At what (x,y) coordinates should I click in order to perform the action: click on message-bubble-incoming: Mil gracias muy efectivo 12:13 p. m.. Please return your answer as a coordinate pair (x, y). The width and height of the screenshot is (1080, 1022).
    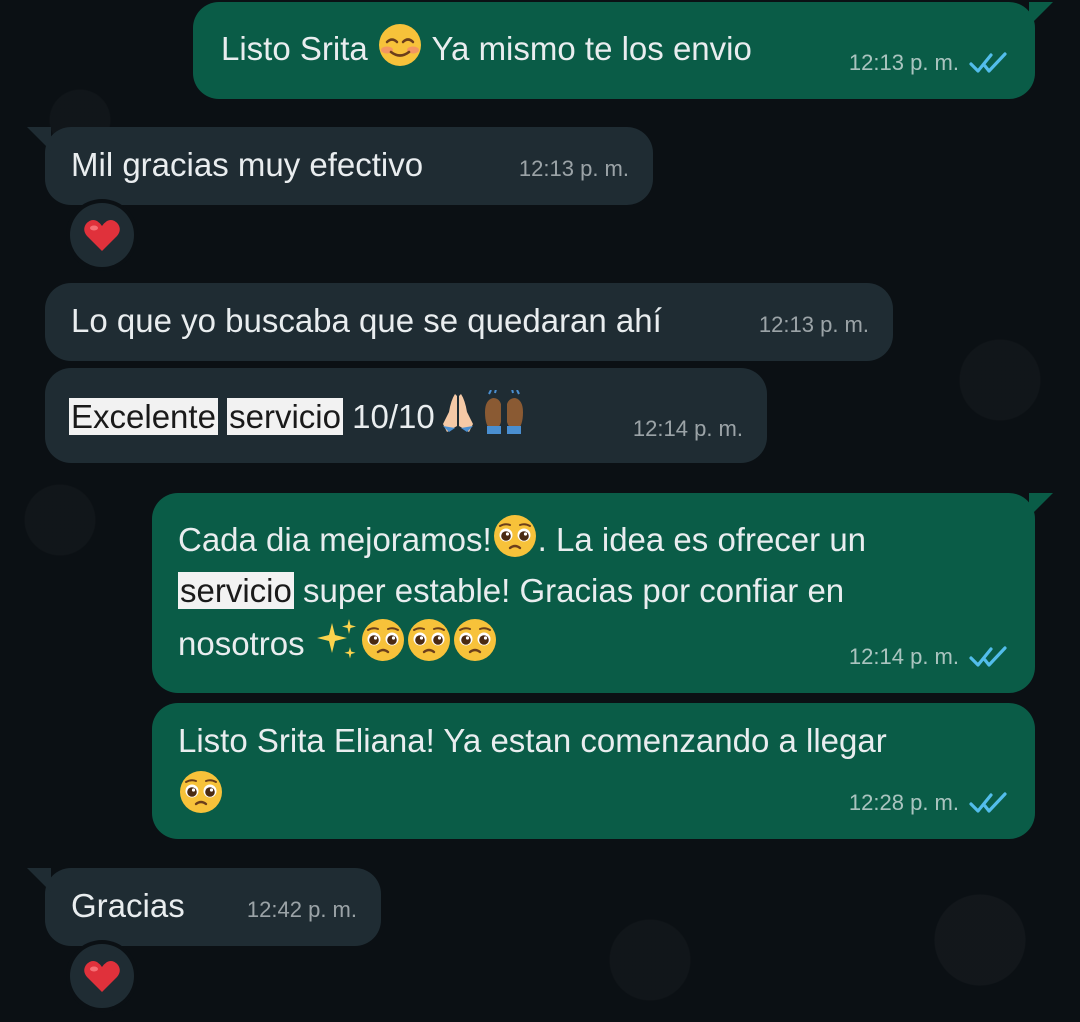
    Looking at the image, I should click on (340, 166).